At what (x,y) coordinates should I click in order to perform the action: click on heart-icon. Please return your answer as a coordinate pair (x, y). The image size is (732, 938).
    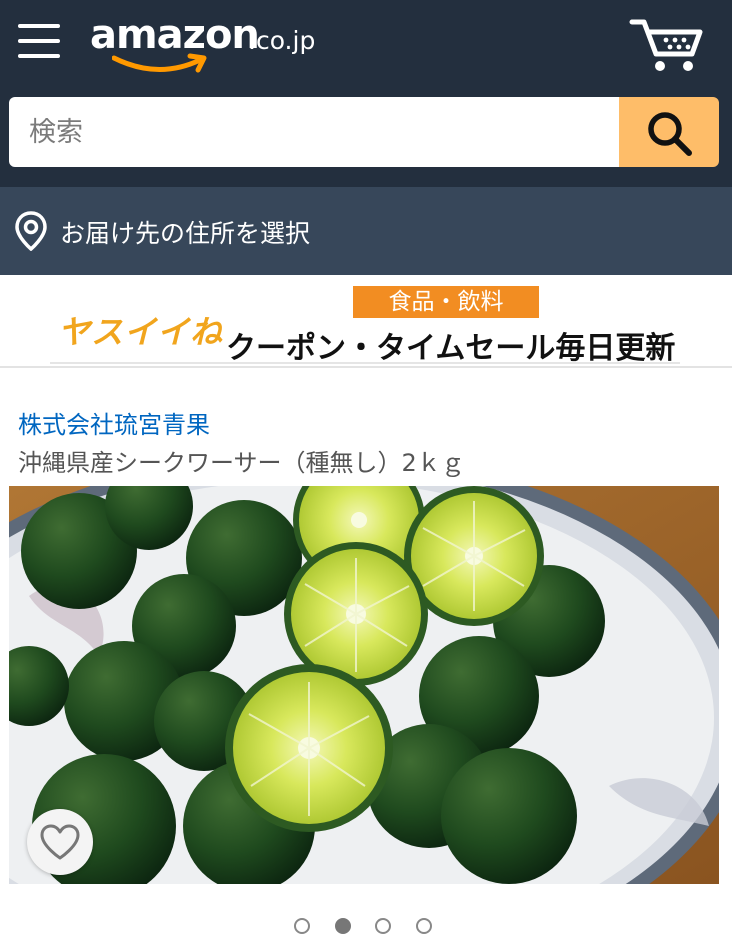
    Looking at the image, I should click on (60, 842).